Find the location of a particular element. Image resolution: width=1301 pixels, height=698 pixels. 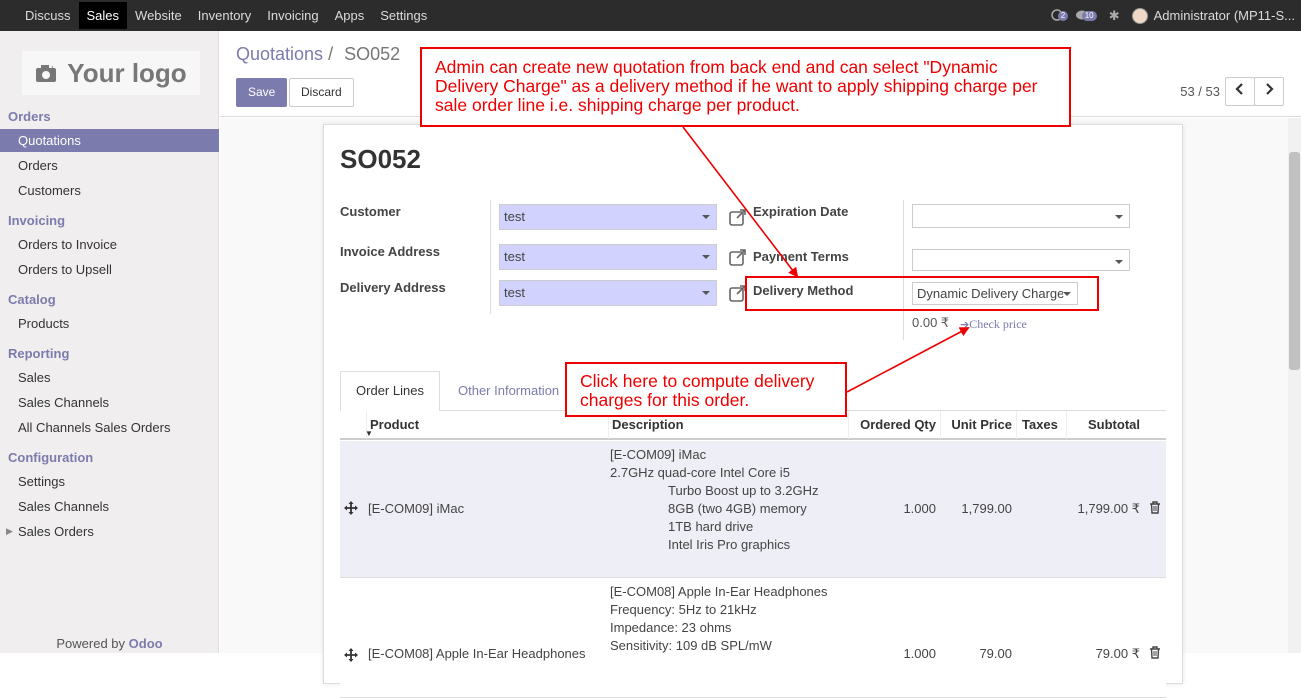

section-invoicing: Invoicing is located at coordinates (37, 220).